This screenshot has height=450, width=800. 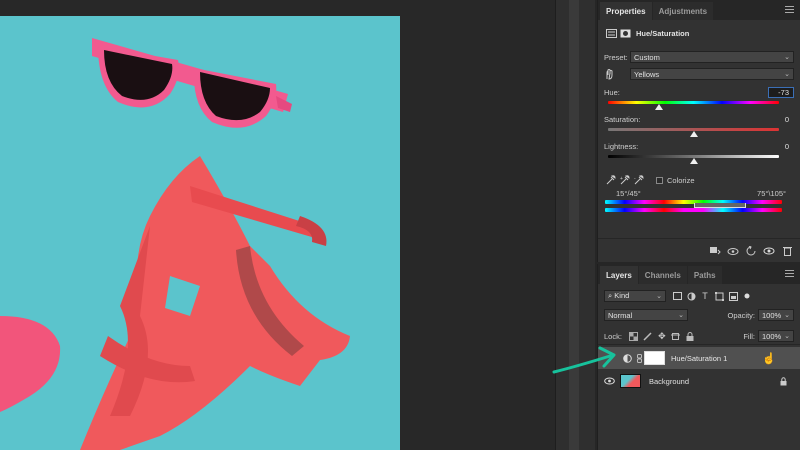 I want to click on filter-shape-icon, so click(x=719, y=296).